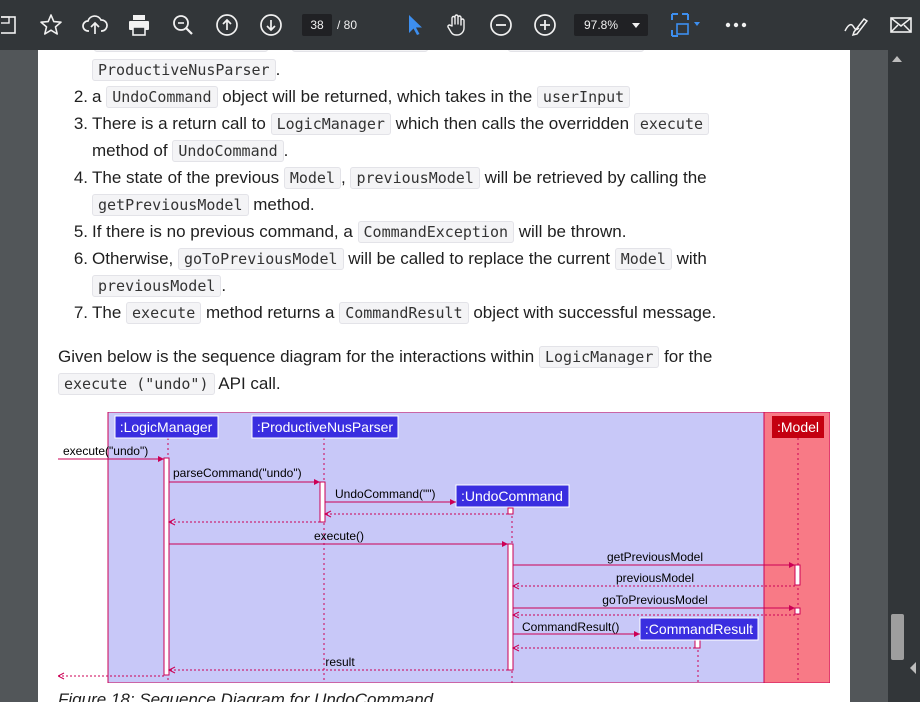 The height and width of the screenshot is (702, 920). I want to click on hand-pan-icon, so click(457, 25).